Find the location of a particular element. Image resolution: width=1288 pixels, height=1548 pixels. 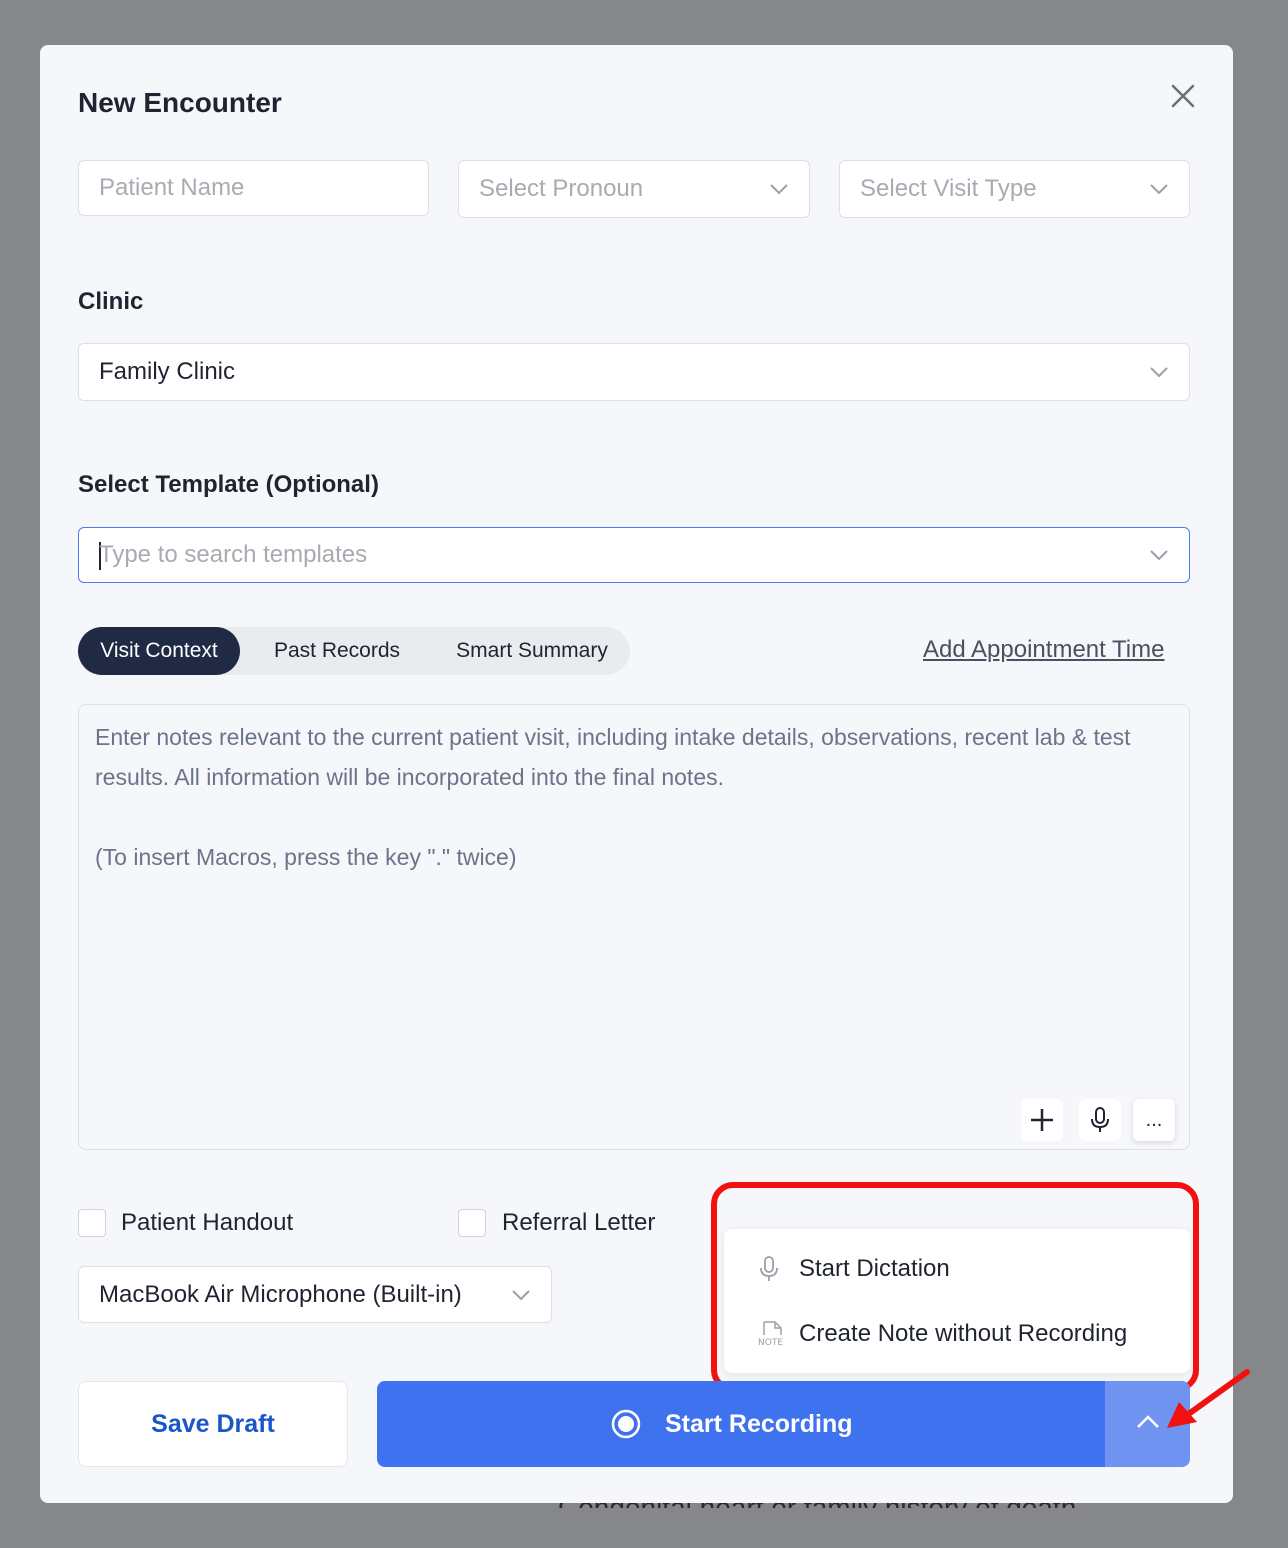

template-search-input: Type to search templates is located at coordinates (634, 555).